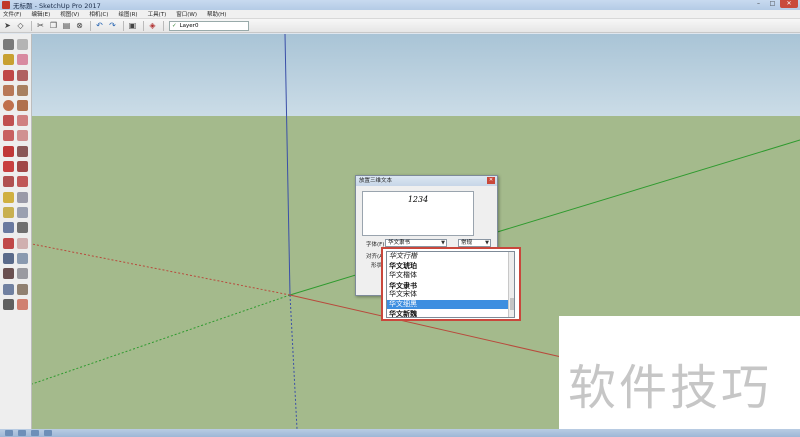 The image size is (800, 437). Describe the element at coordinates (8, 197) in the screenshot. I see `tape-measure-icon` at that location.